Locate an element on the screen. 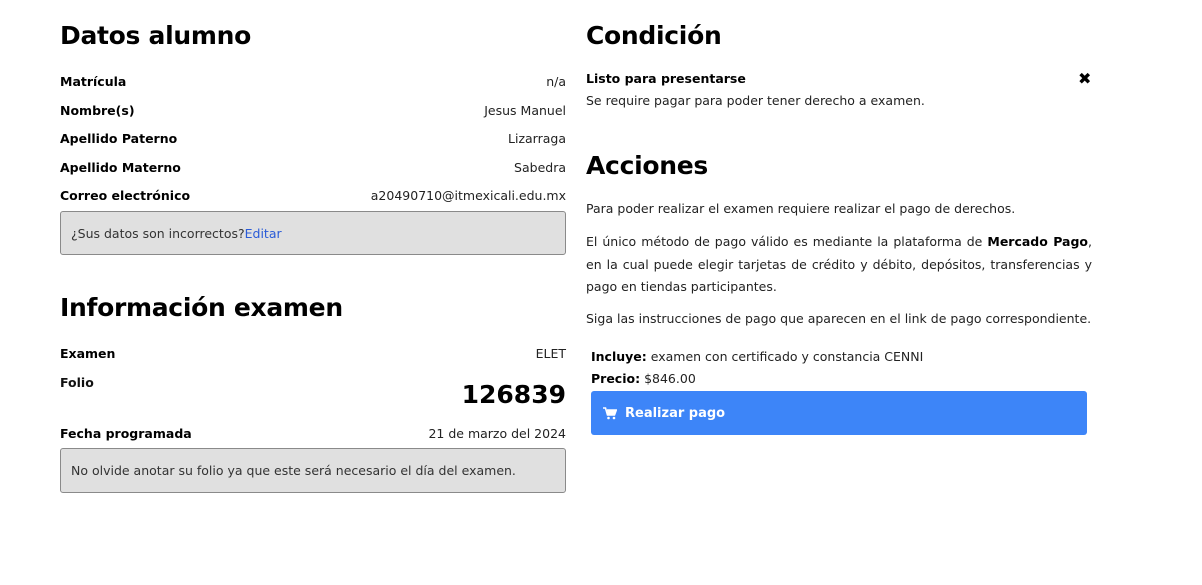 Image resolution: width=1202 pixels, height=585 pixels. field-value: a20490710@itmexicali.edu.mx is located at coordinates (468, 195).